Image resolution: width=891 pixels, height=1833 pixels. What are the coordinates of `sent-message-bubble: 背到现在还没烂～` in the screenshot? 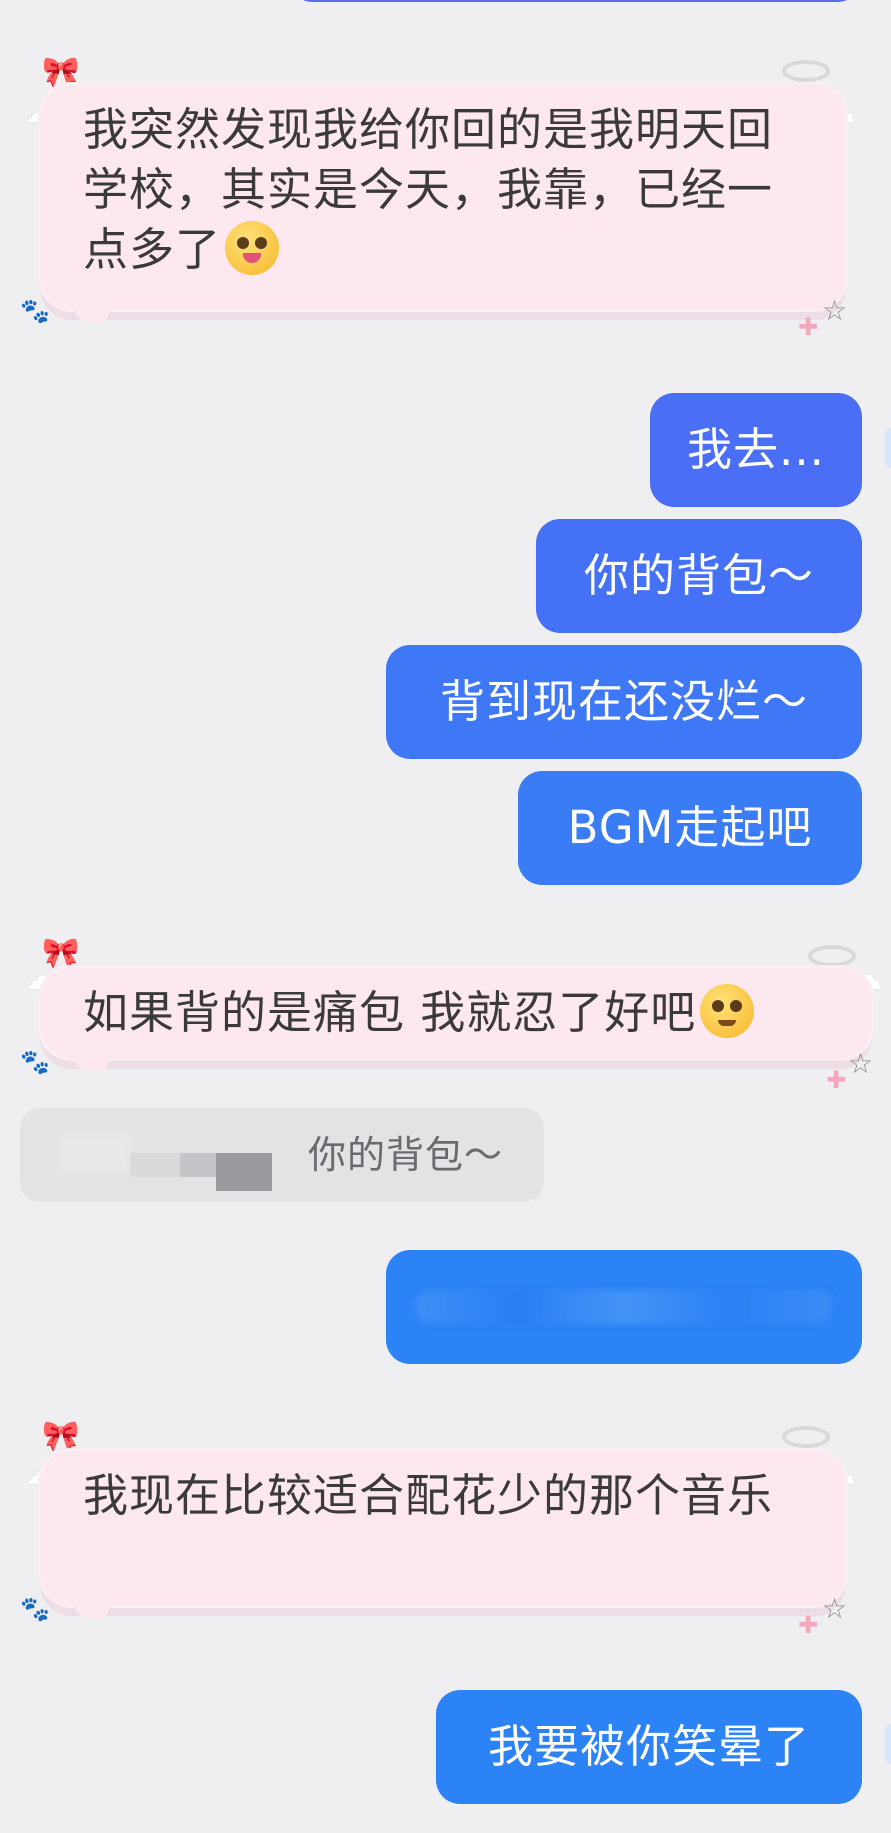 It's located at (624, 702).